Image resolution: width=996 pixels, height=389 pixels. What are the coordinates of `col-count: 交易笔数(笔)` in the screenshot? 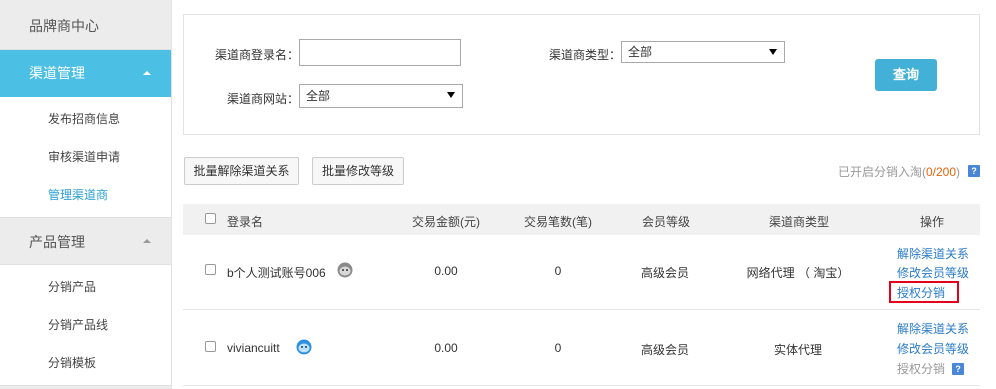 It's located at (558, 222).